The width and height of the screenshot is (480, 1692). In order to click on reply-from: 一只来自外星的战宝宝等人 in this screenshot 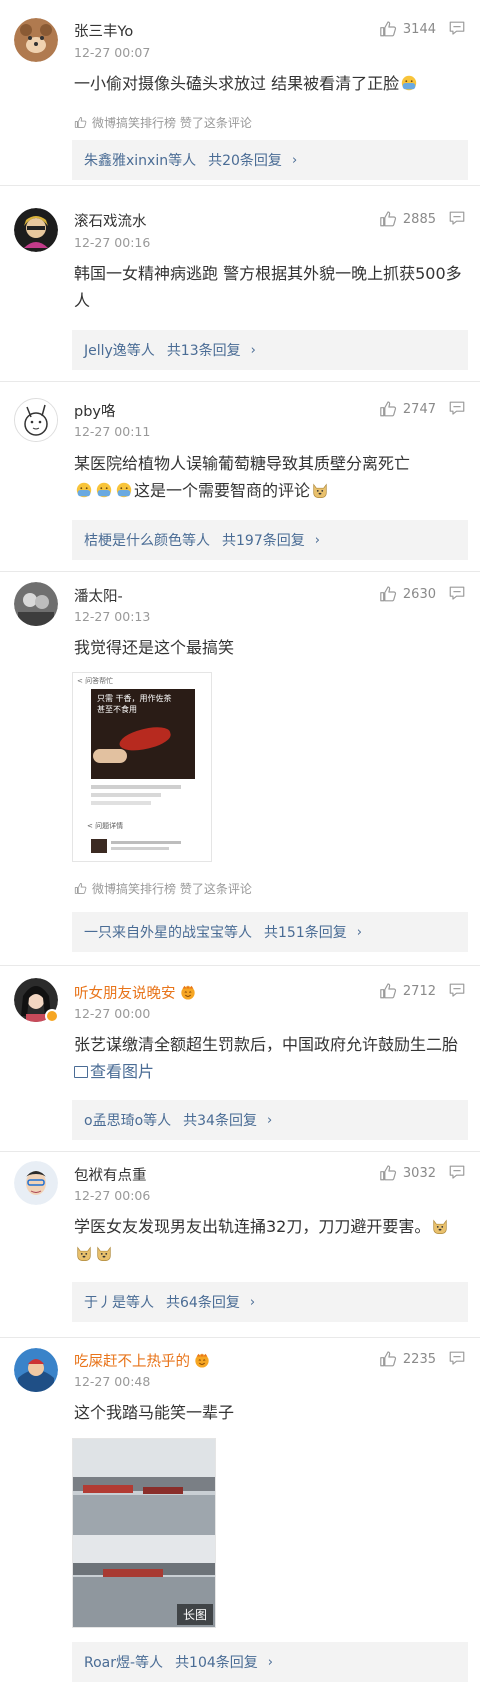, I will do `click(168, 933)`.